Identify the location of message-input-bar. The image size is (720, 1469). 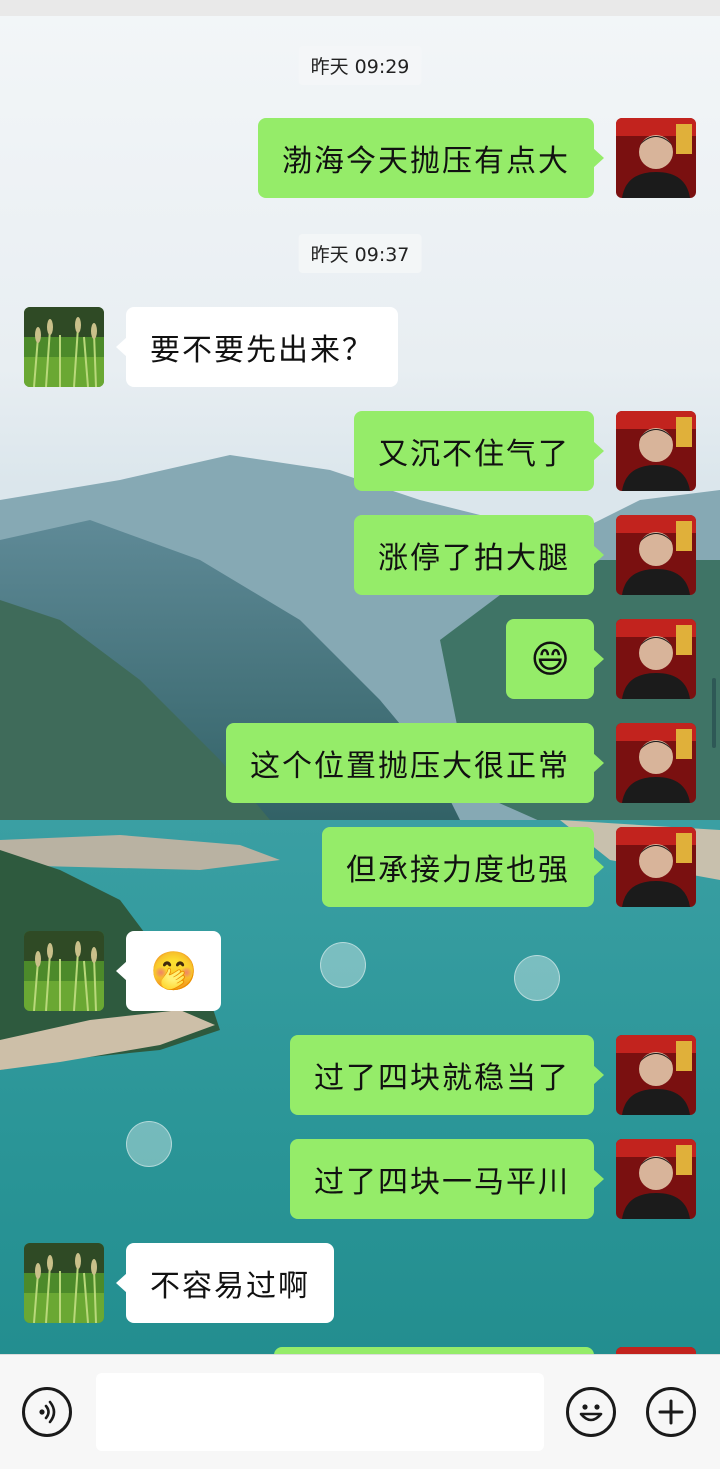
(360, 1411).